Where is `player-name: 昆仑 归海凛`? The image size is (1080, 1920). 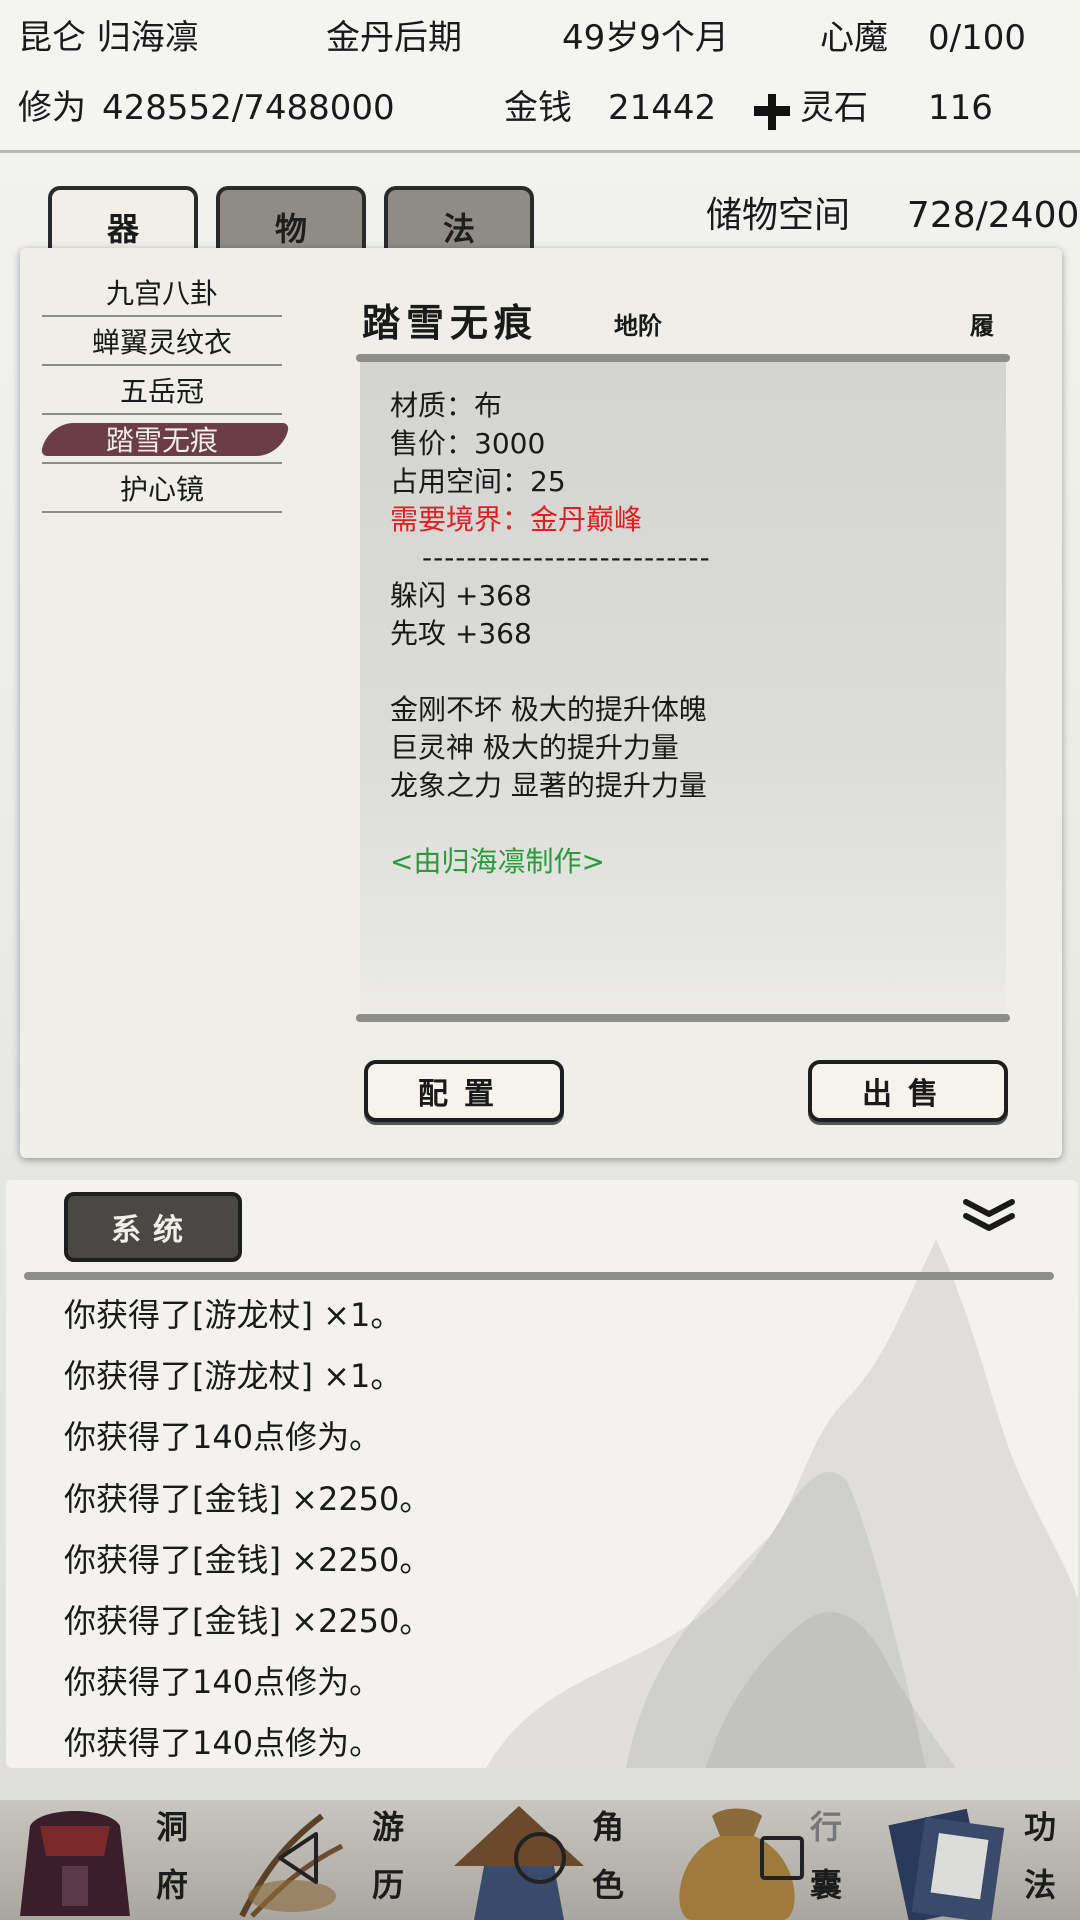
player-name: 昆仑 归海凛 is located at coordinates (108, 38).